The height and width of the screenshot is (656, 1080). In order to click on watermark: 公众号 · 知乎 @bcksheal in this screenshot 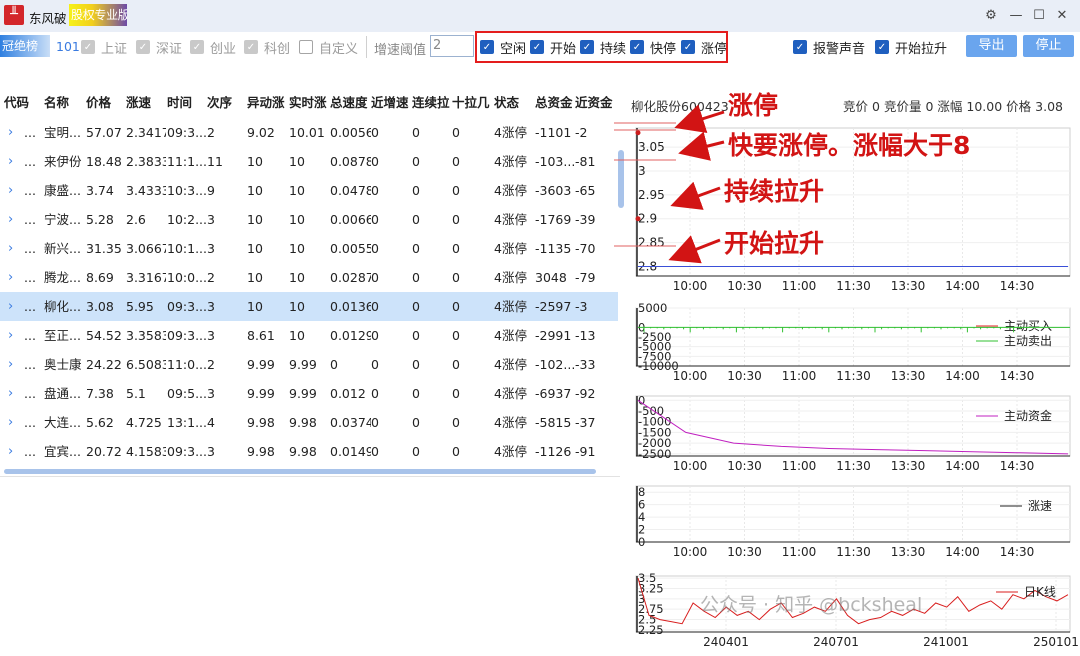, I will do `click(811, 605)`.